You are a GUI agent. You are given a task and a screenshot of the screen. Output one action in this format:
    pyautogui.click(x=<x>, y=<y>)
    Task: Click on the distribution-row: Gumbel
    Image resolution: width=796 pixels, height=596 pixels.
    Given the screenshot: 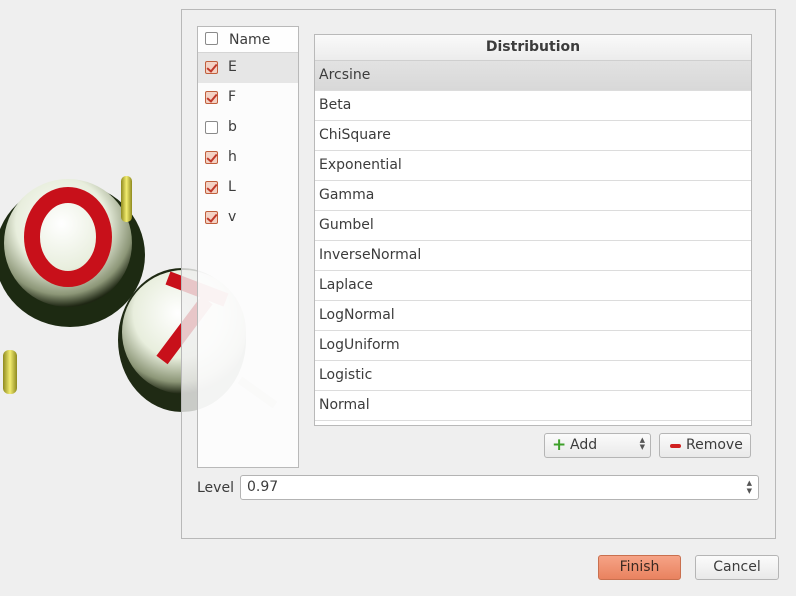 What is the action you would take?
    pyautogui.click(x=533, y=226)
    